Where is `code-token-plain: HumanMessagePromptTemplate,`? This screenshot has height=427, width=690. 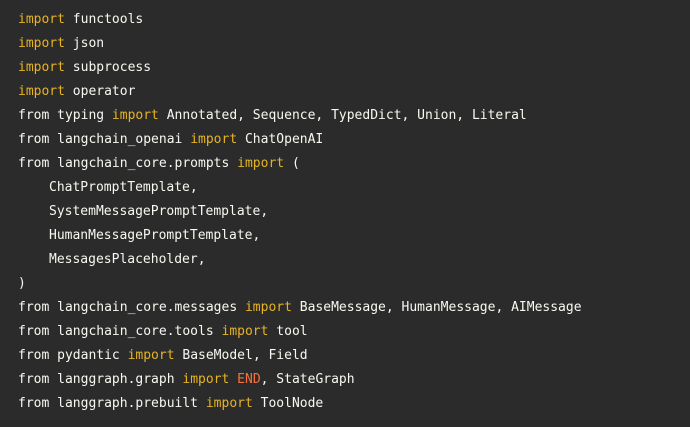
code-token-plain: HumanMessagePromptTemplate, is located at coordinates (155, 235).